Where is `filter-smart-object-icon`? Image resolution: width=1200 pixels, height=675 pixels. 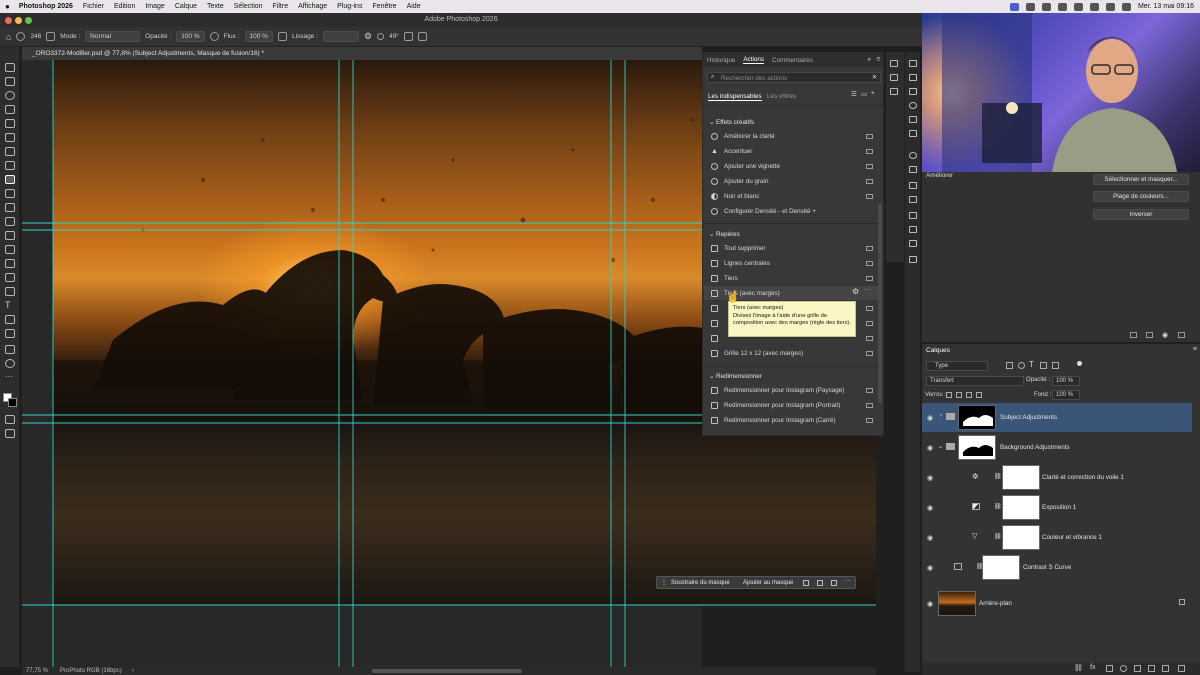
filter-smart-object-icon is located at coordinates (1055, 365).